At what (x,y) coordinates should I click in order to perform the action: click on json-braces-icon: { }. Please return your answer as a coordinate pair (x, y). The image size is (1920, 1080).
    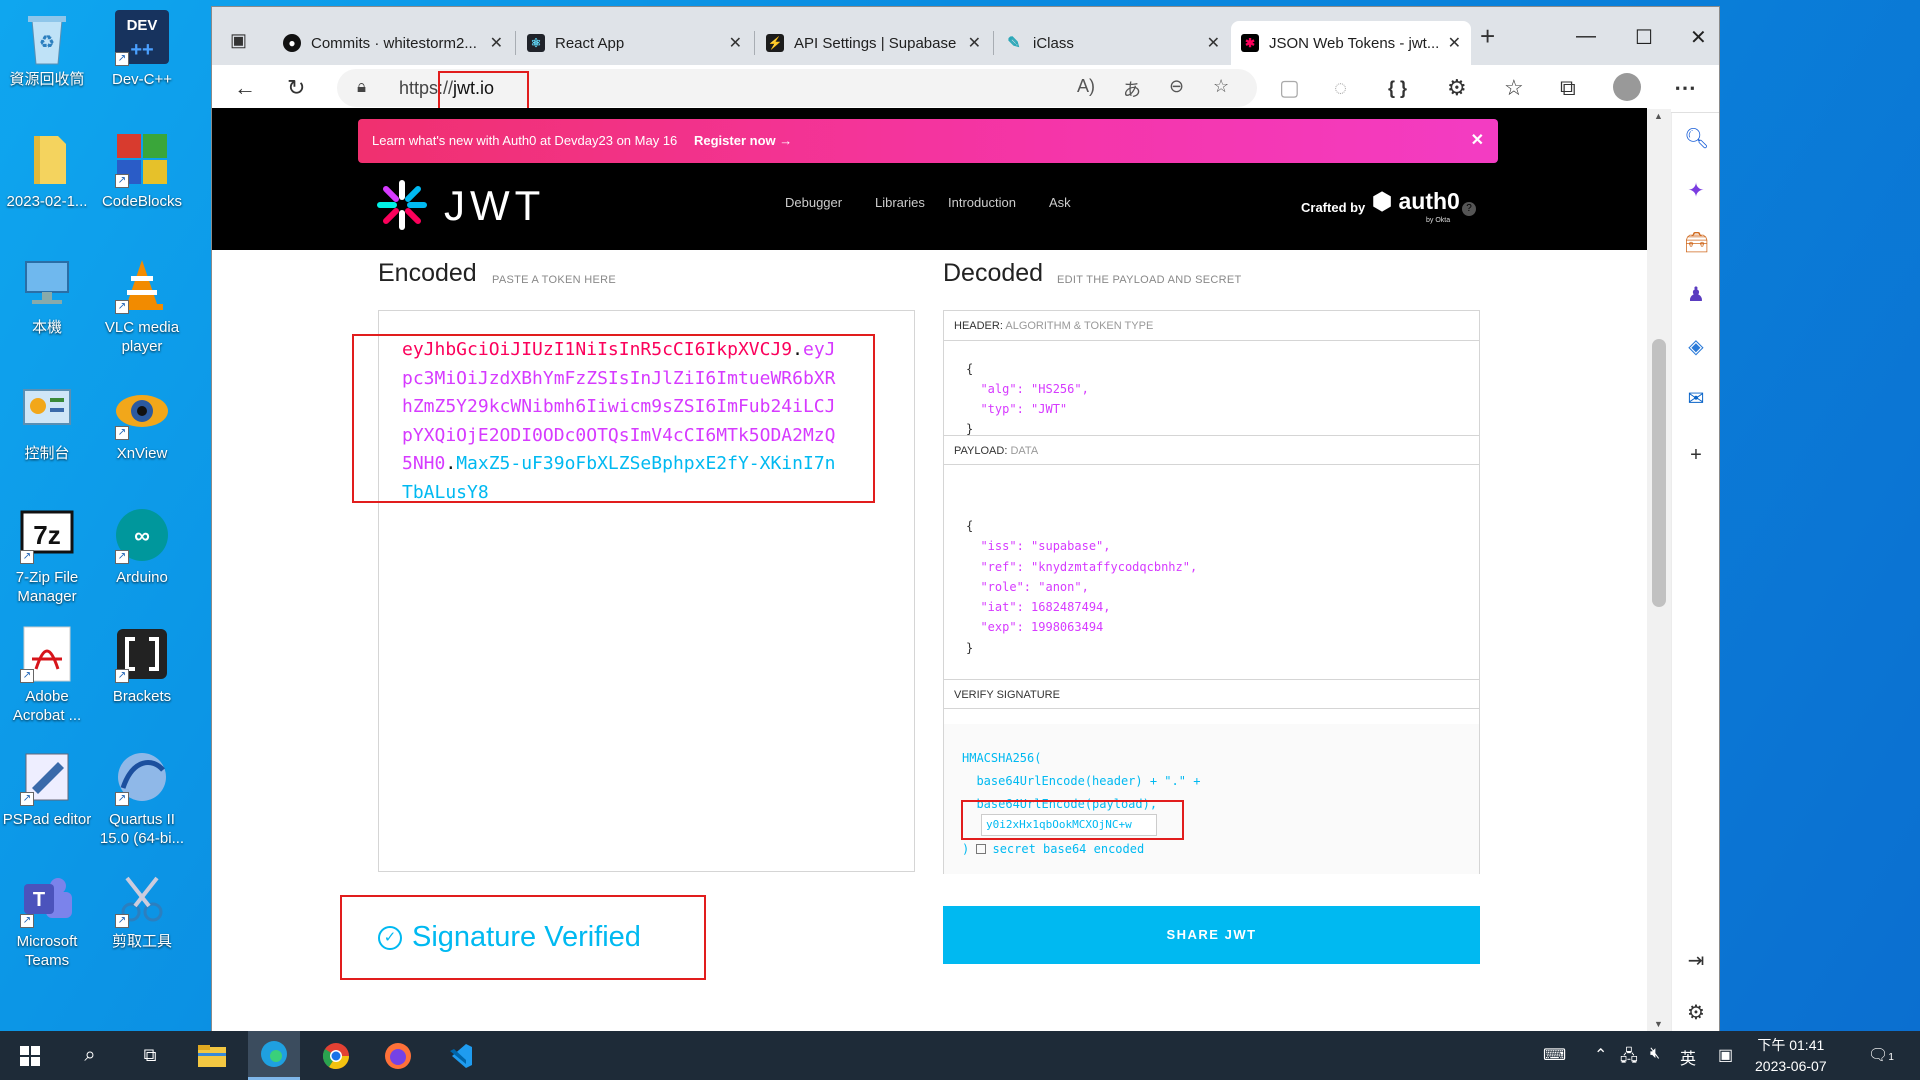
    Looking at the image, I should click on (1397, 88).